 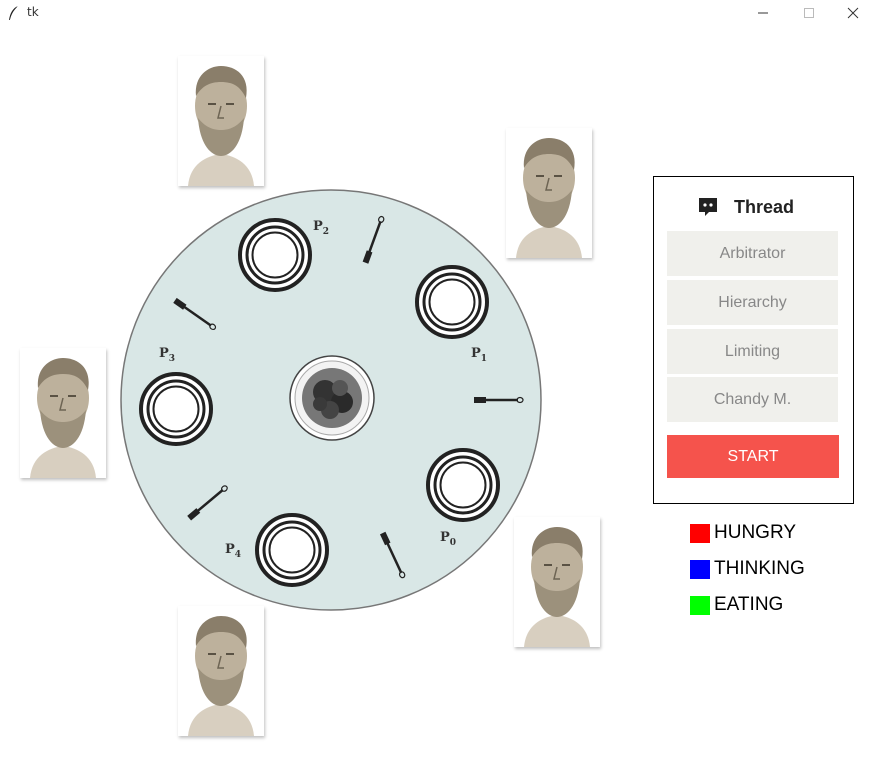 I want to click on legend-label-thinking: THINKING, so click(x=759, y=568).